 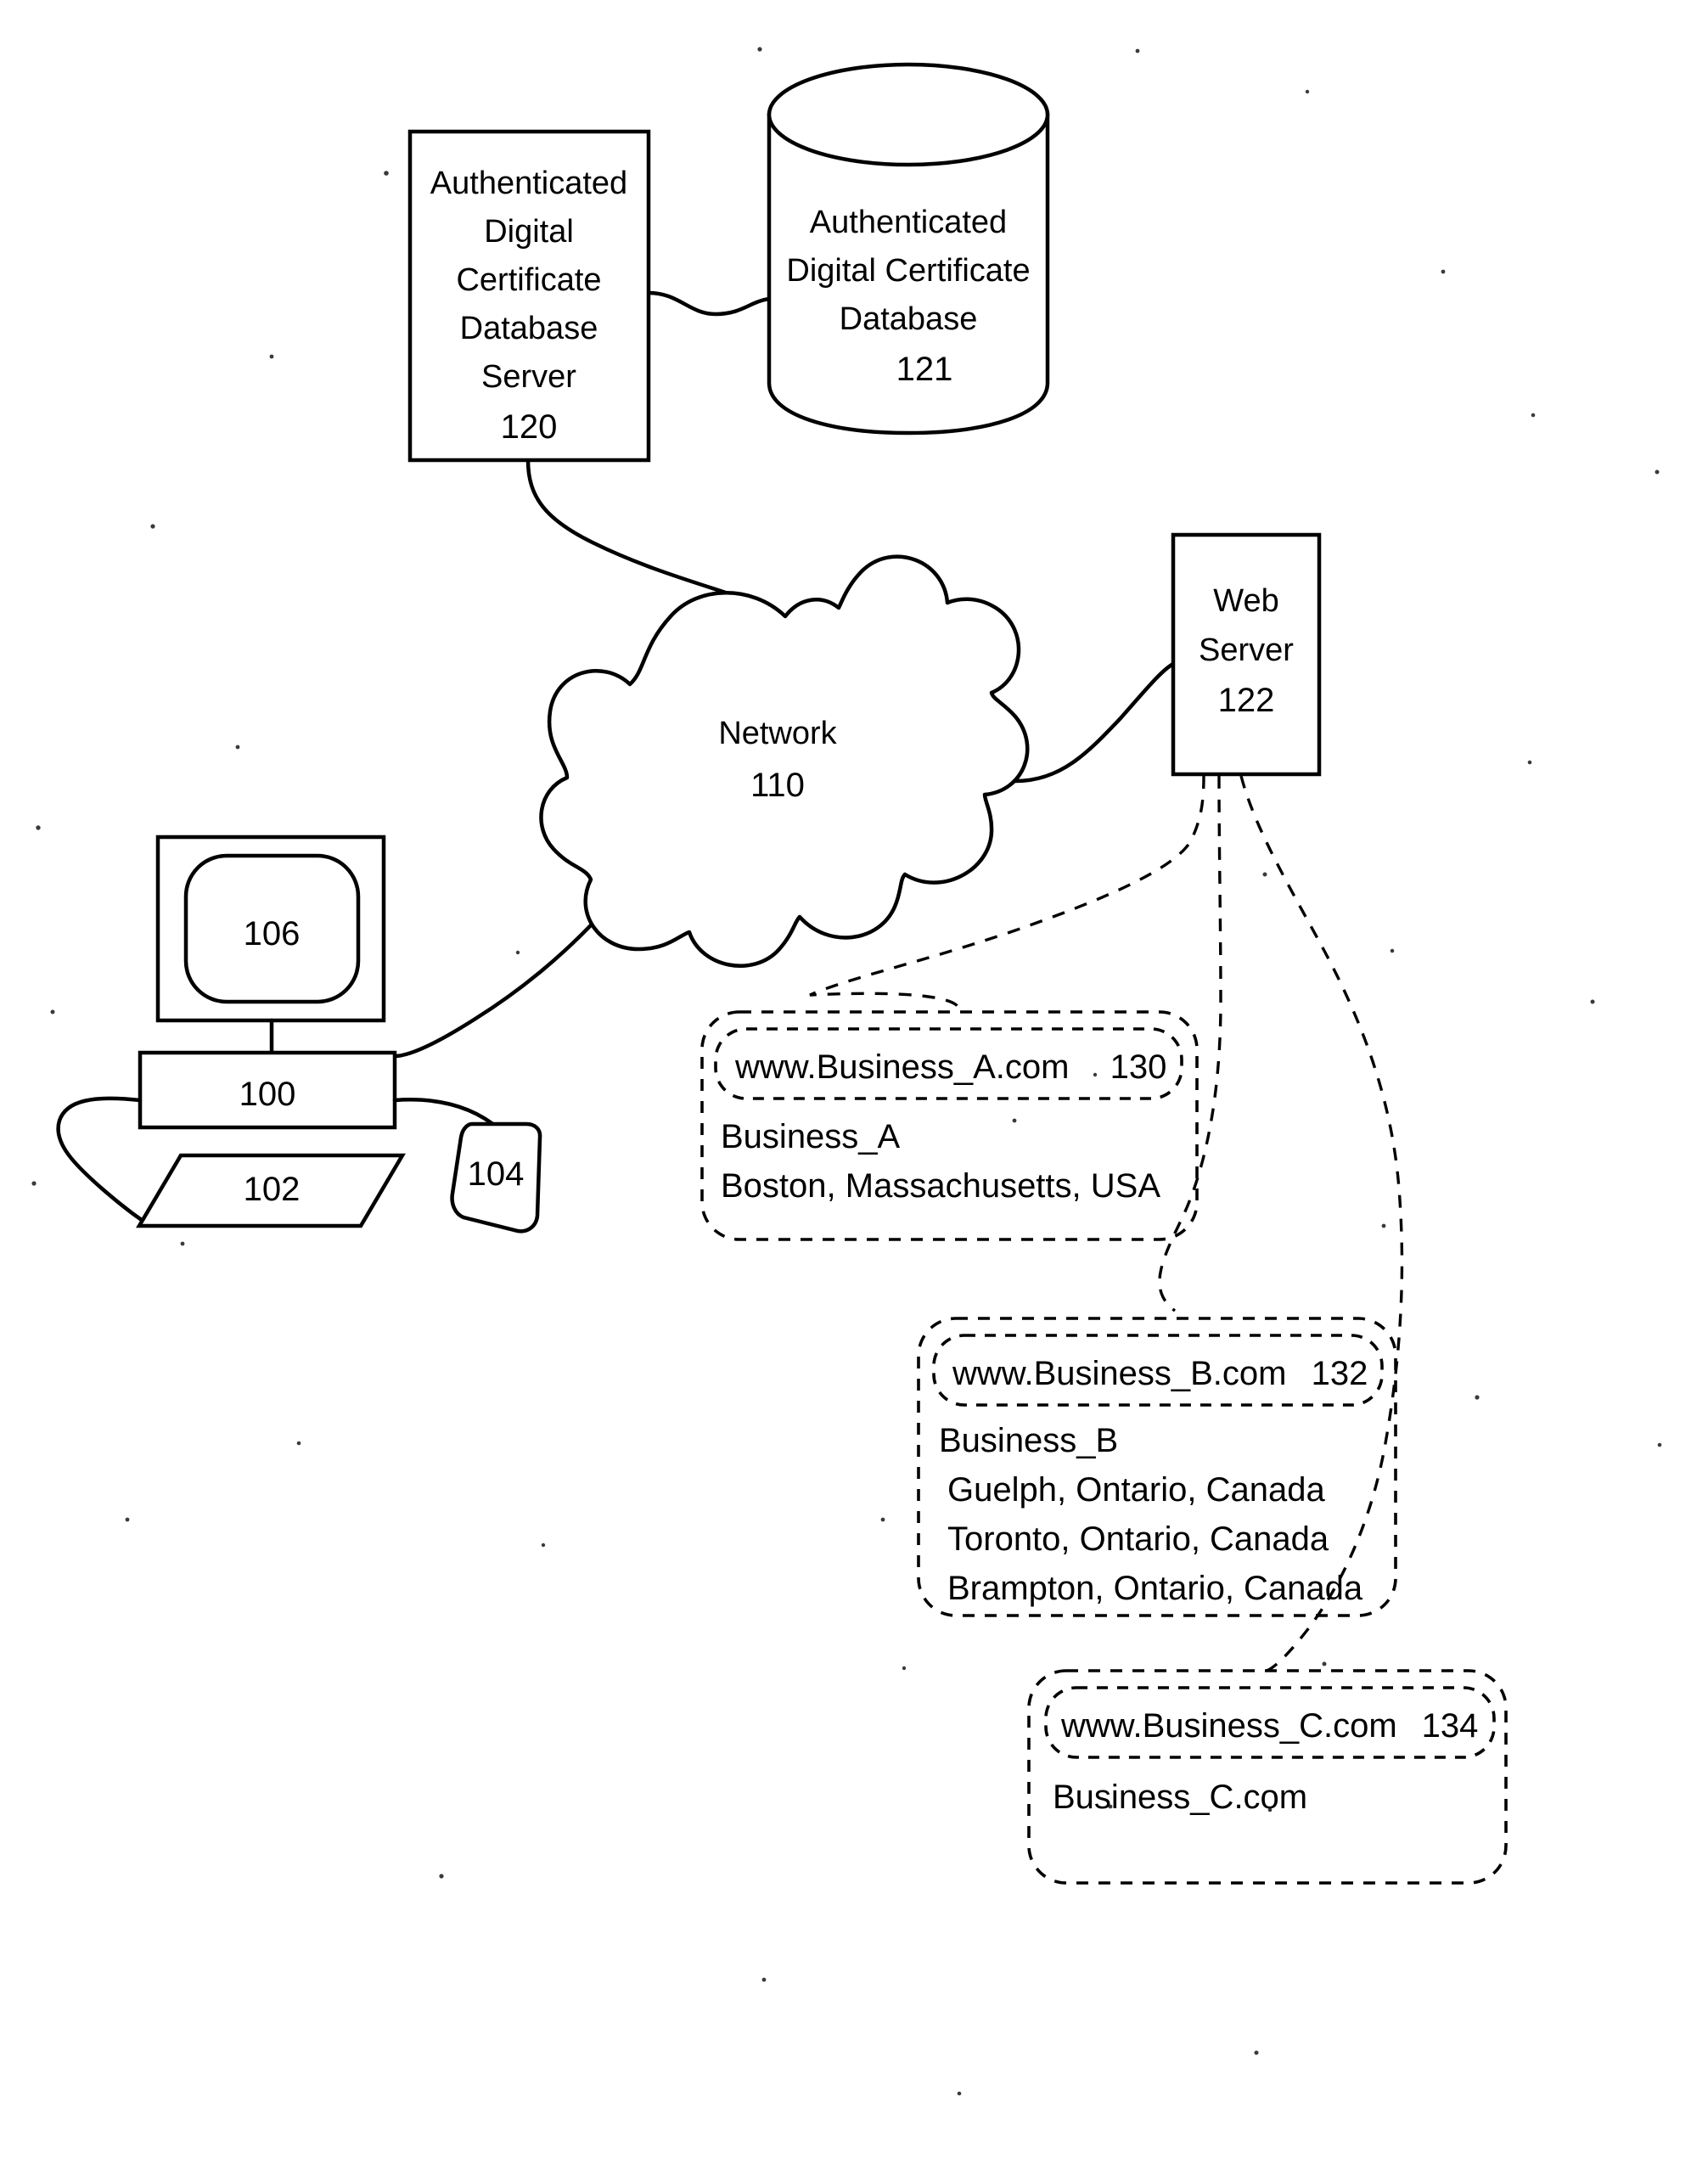 What do you see at coordinates (940, 1186) in the screenshot?
I see `business-a-body-line-2: Boston, Massachusetts, USA` at bounding box center [940, 1186].